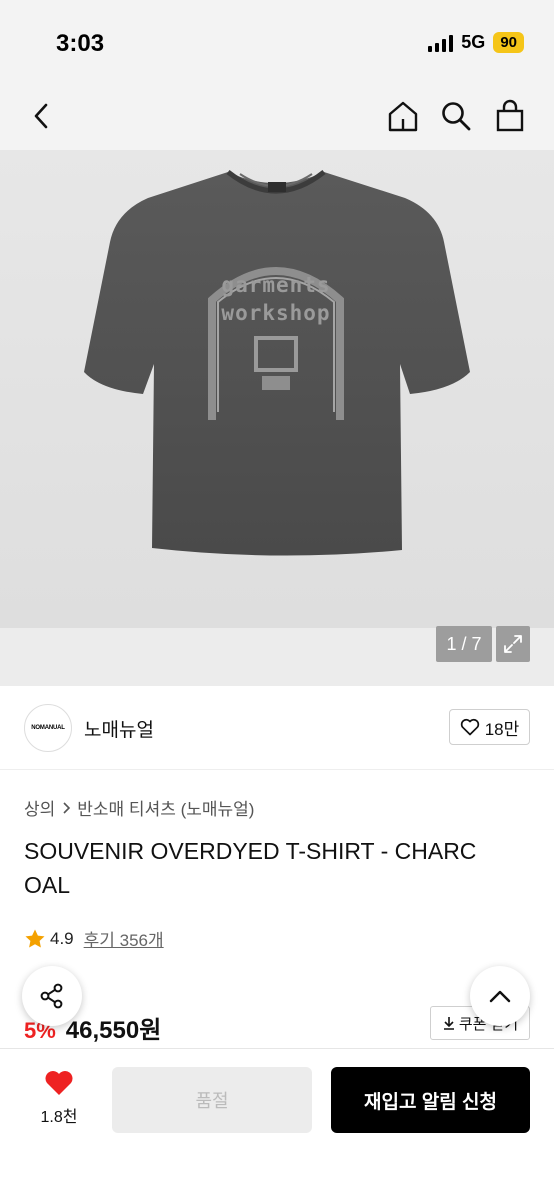 This screenshot has height=1200, width=554. What do you see at coordinates (39, 807) in the screenshot?
I see `breadcrumb-category: 상의` at bounding box center [39, 807].